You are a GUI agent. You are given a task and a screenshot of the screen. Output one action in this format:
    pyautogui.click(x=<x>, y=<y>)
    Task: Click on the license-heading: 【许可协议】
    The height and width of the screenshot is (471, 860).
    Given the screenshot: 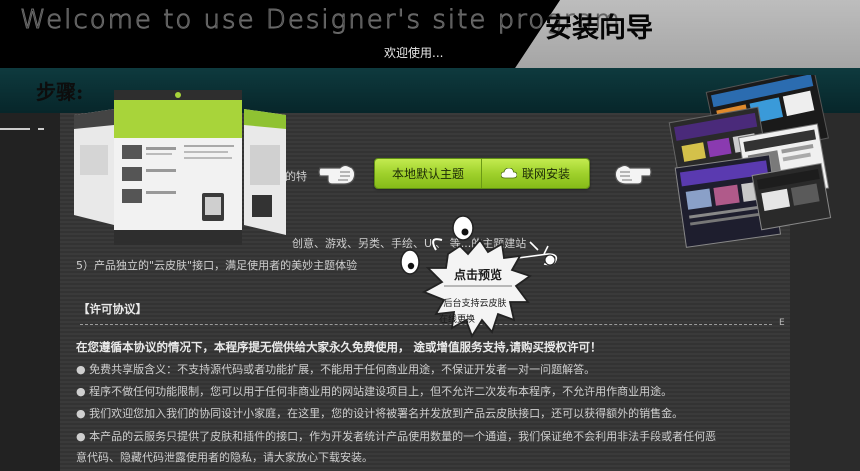 What is the action you would take?
    pyautogui.click(x=112, y=309)
    